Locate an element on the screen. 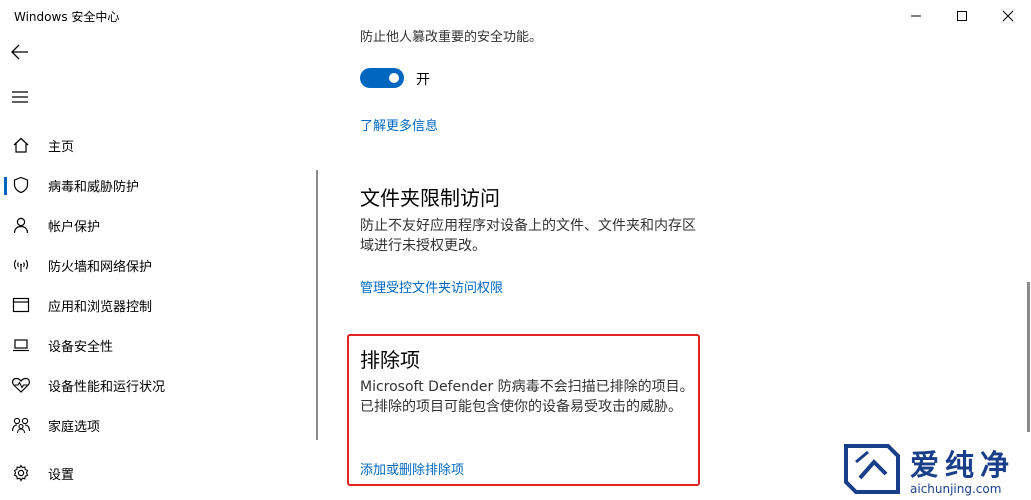 The image size is (1031, 500). exclusions-title: 排除项 is located at coordinates (390, 360).